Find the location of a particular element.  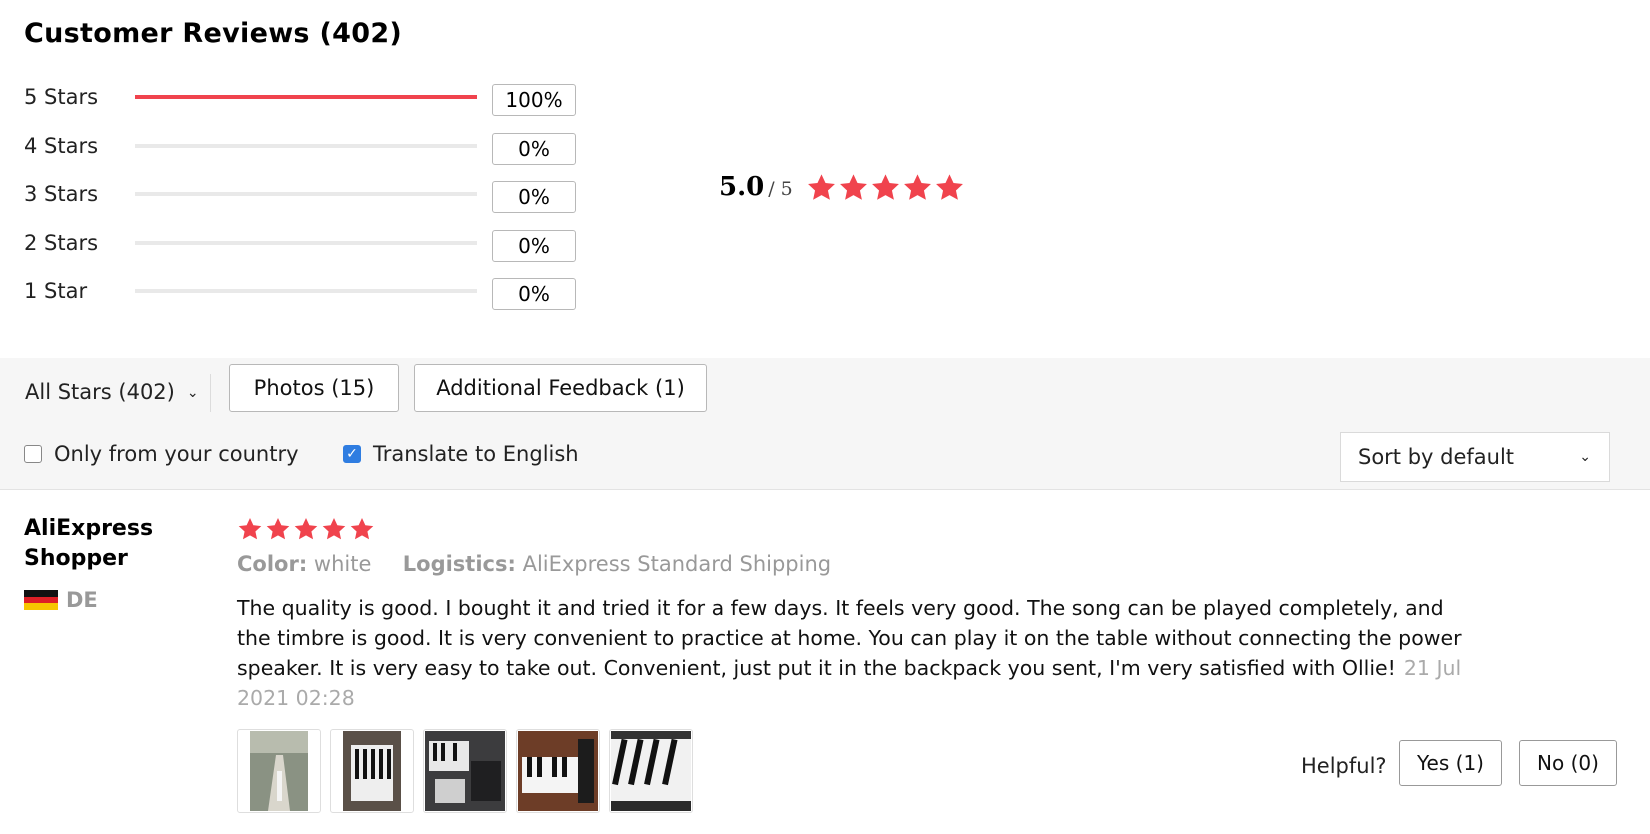

checkbox-unchecked-icon is located at coordinates (33, 454).